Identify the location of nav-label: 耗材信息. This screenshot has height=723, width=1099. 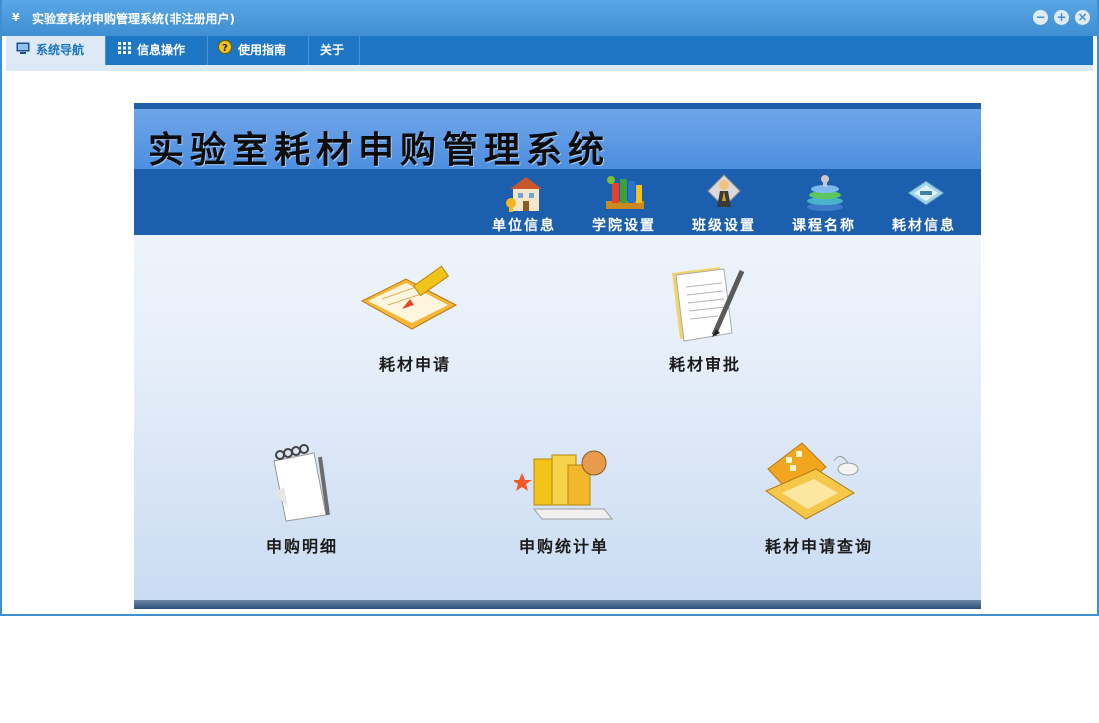
(924, 226).